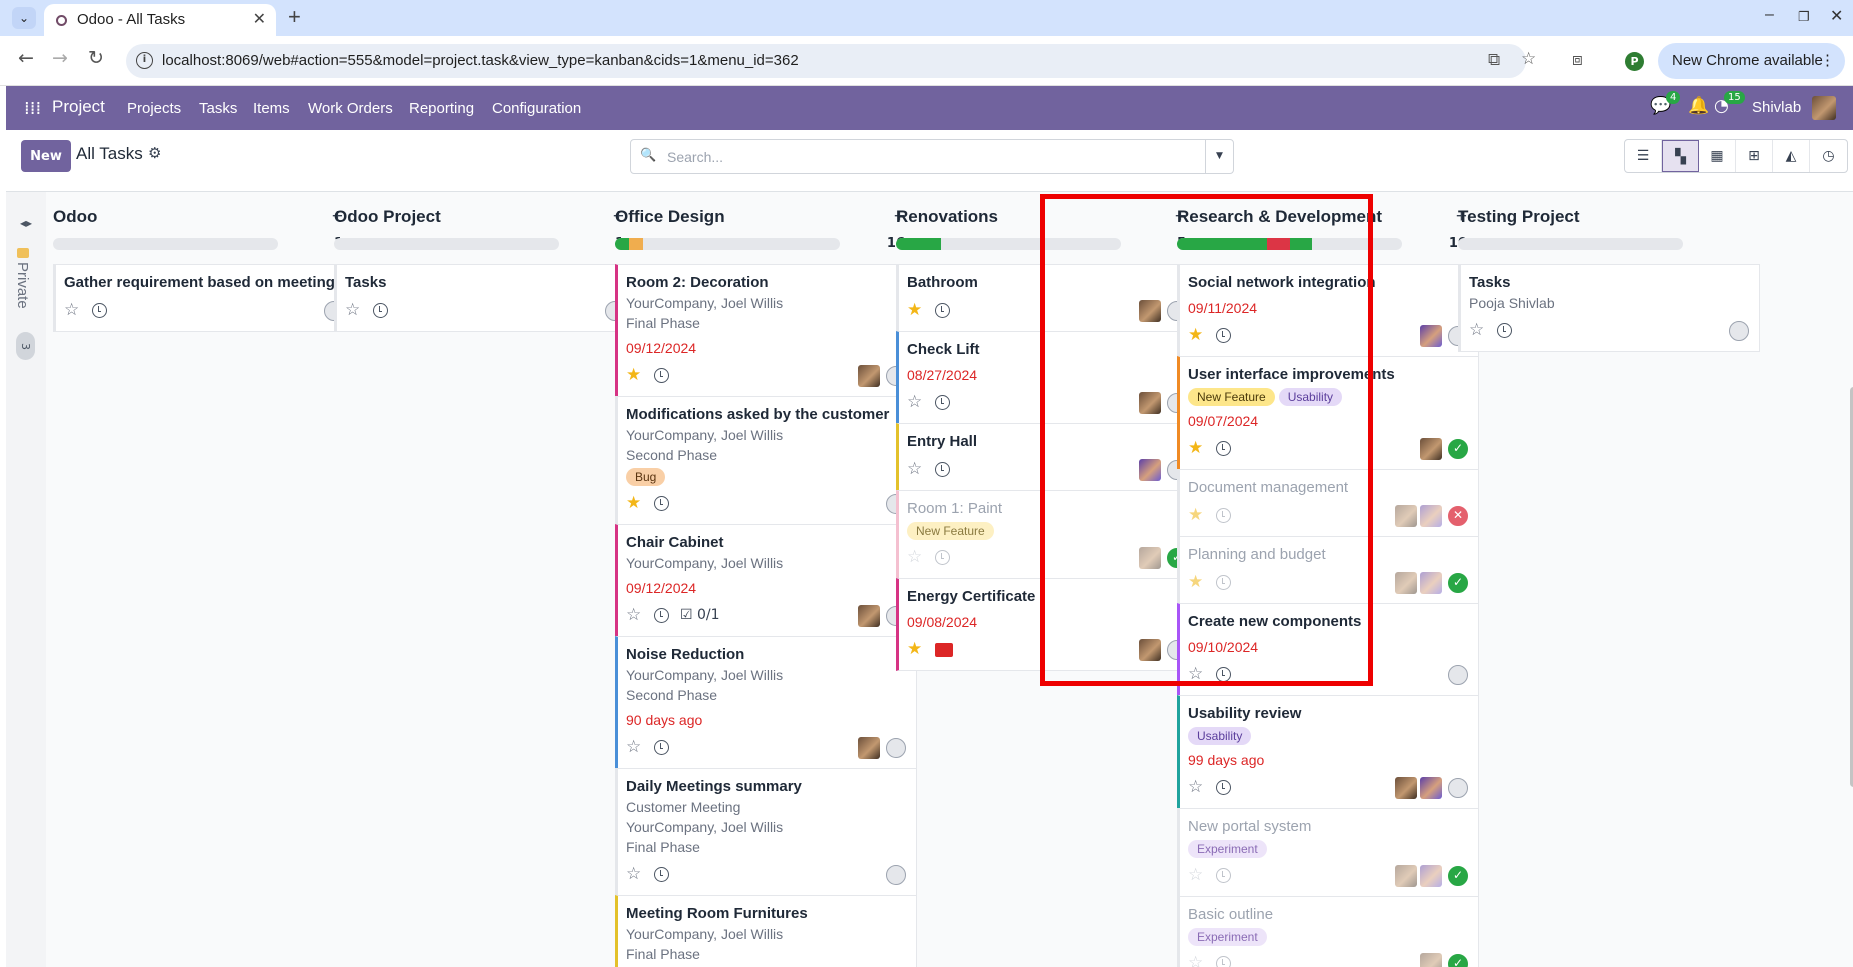 Image resolution: width=1853 pixels, height=967 pixels. I want to click on app-brand: Project, so click(78, 107).